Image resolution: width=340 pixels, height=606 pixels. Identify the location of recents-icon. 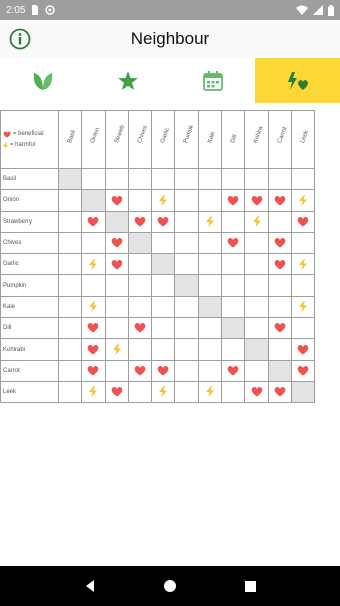
(250, 586).